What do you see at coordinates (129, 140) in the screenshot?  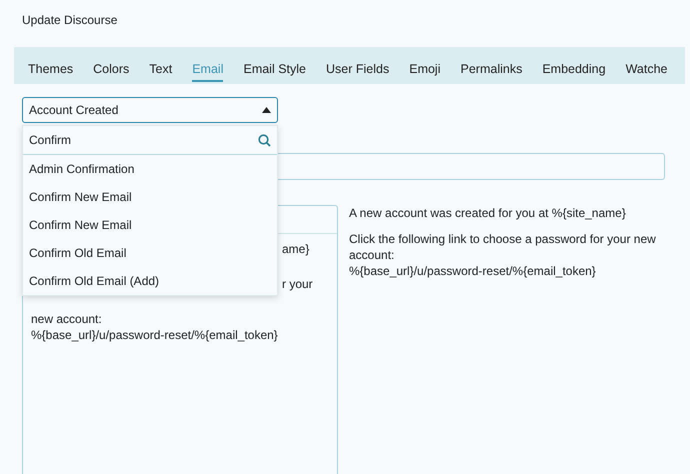 I see `filter-field: Confirm` at bounding box center [129, 140].